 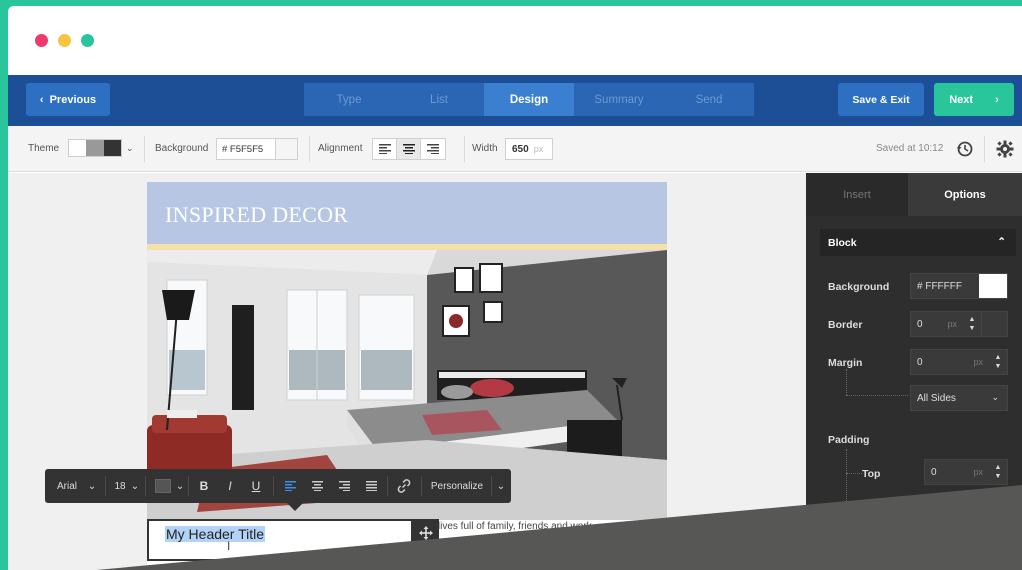 I want to click on move-handle, so click(x=426, y=533).